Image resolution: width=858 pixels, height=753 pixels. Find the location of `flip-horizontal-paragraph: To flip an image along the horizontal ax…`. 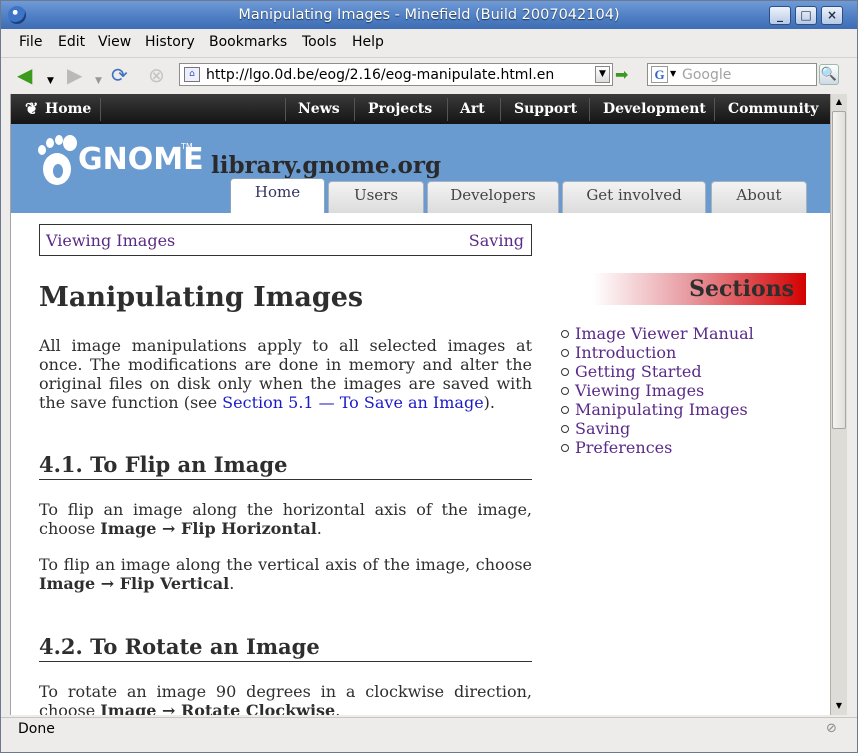

flip-horizontal-paragraph: To flip an image along the horizontal ax… is located at coordinates (285, 519).